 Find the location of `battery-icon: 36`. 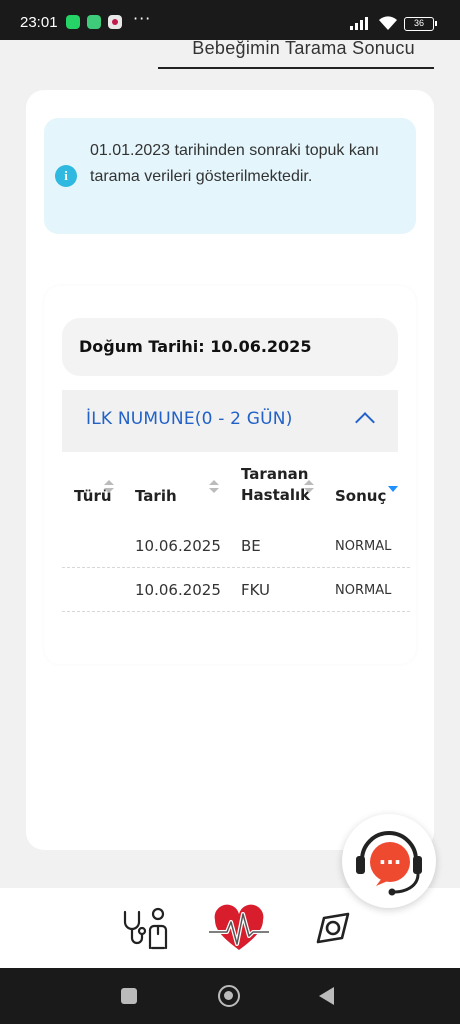

battery-icon: 36 is located at coordinates (420, 24).